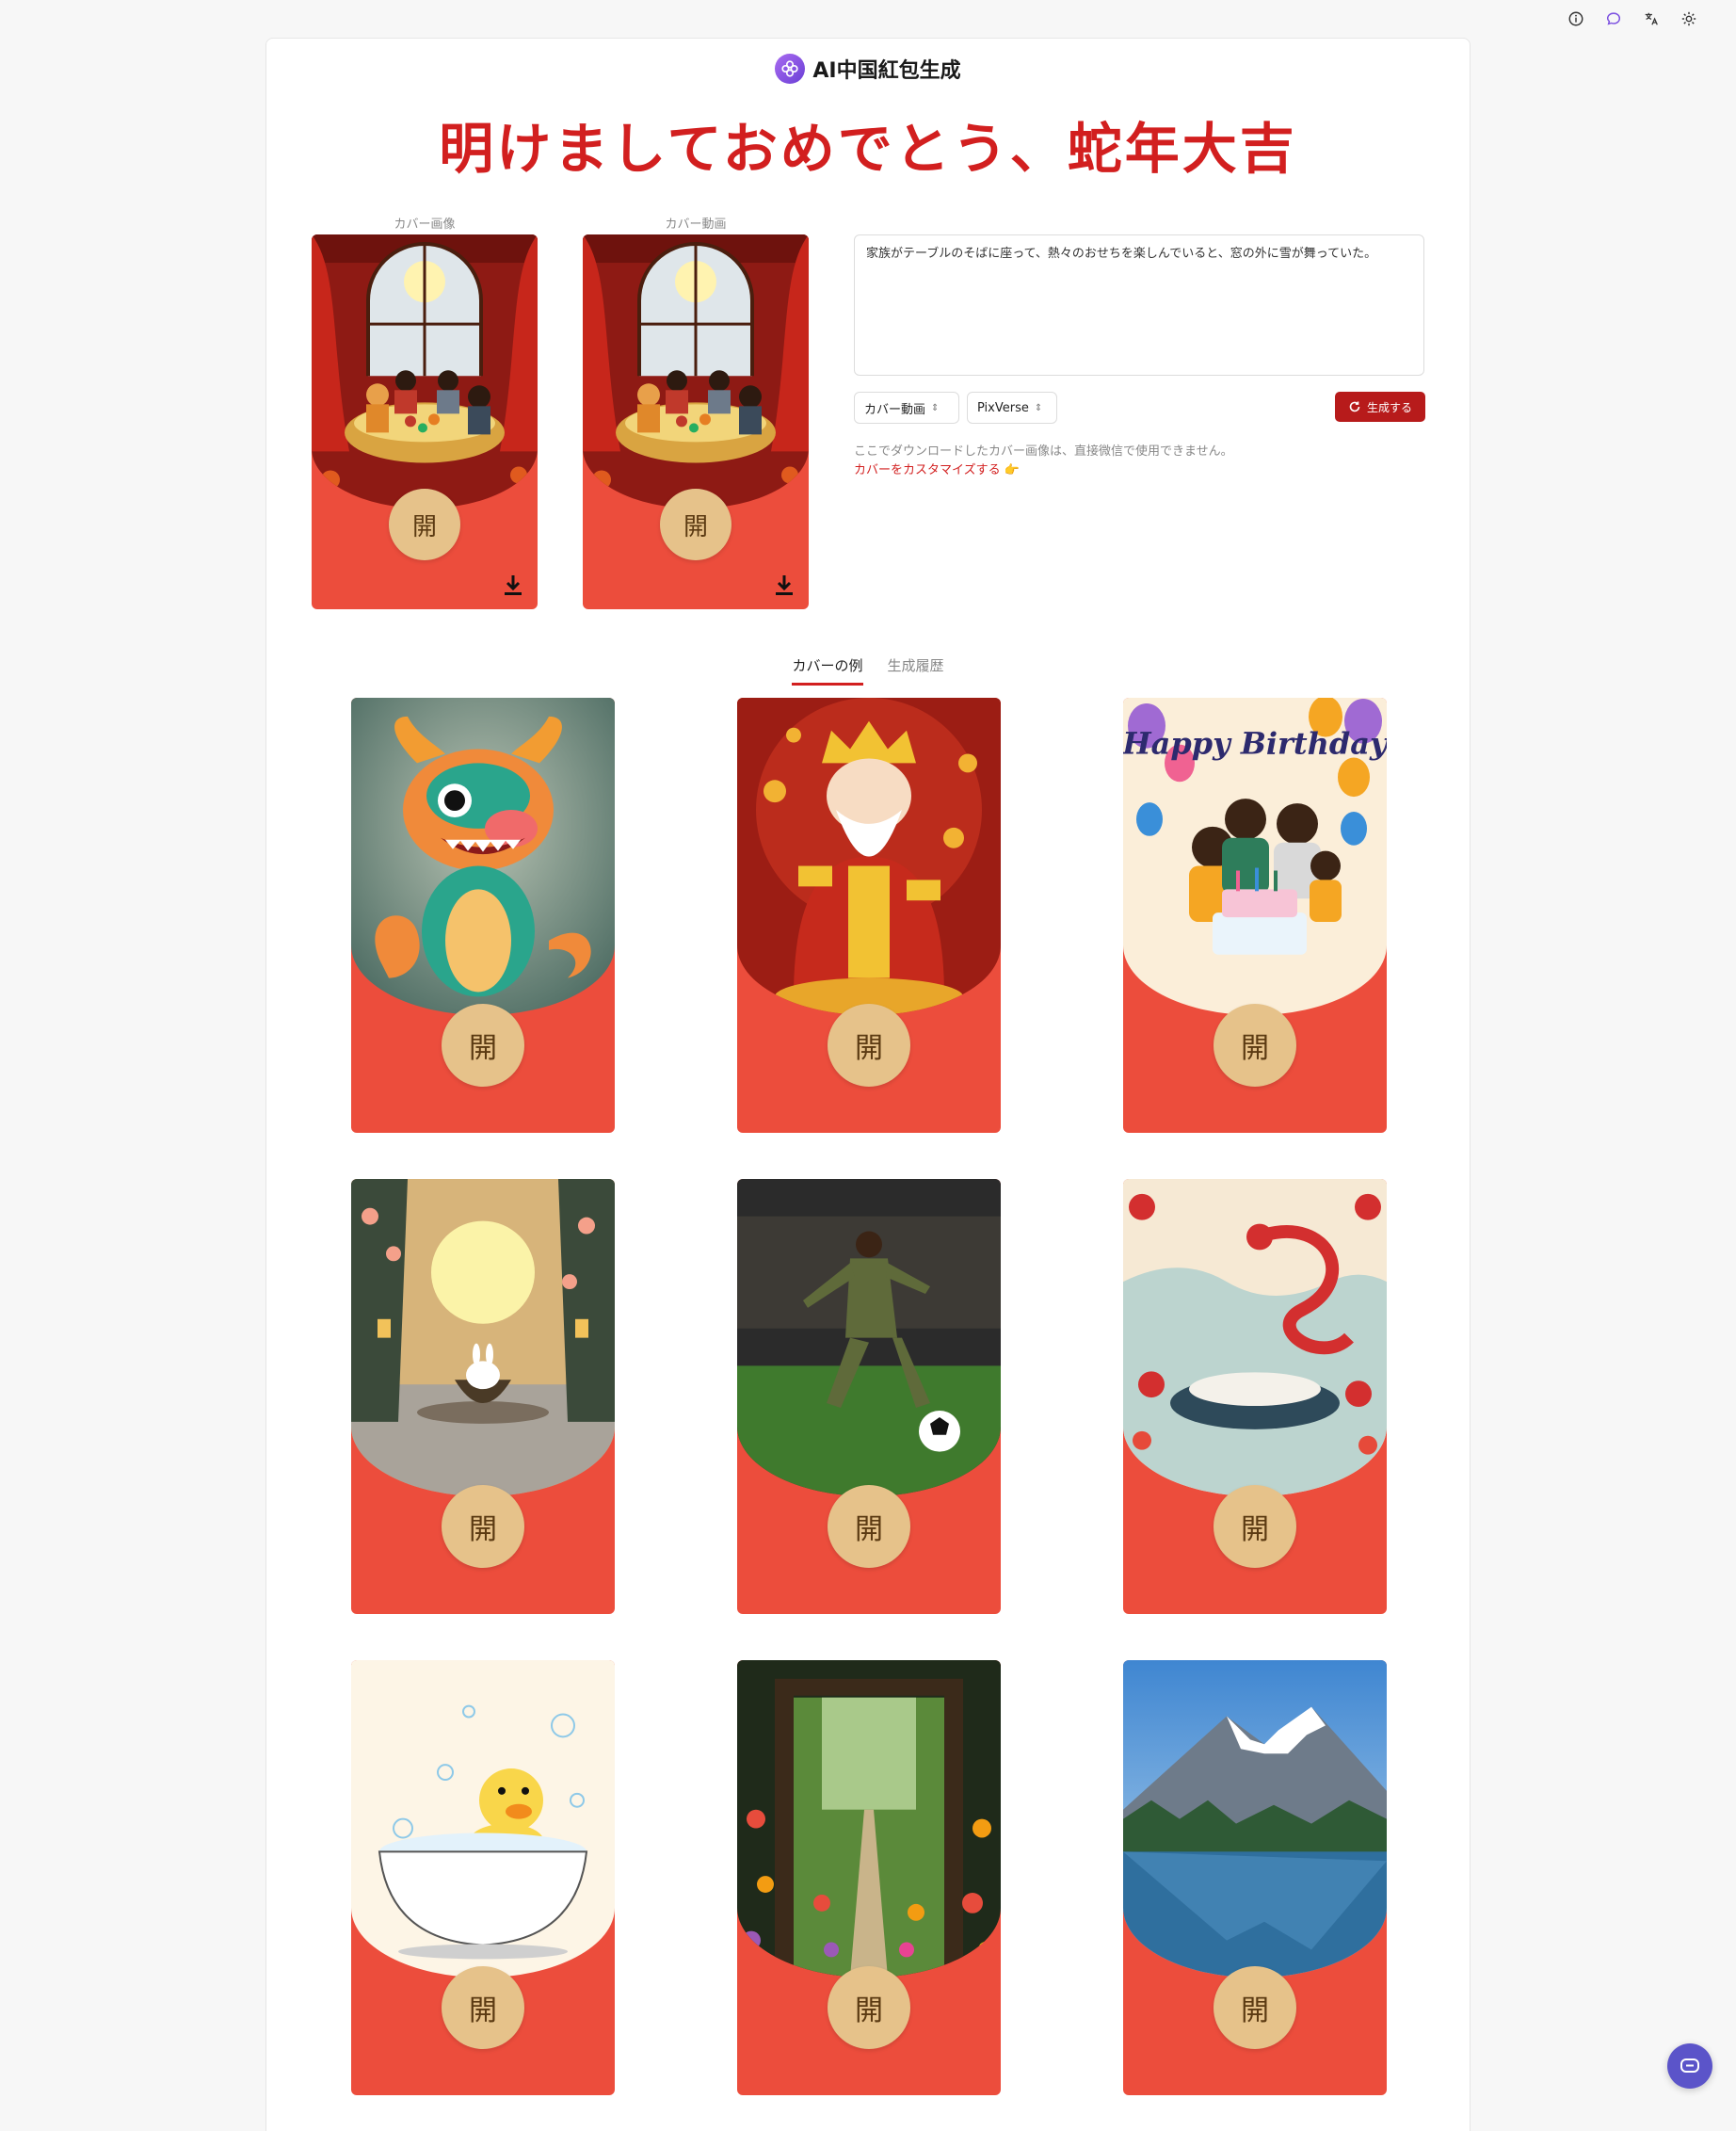 The image size is (1736, 2131). I want to click on cover-video-preview: カバー動画 開, so click(696, 412).